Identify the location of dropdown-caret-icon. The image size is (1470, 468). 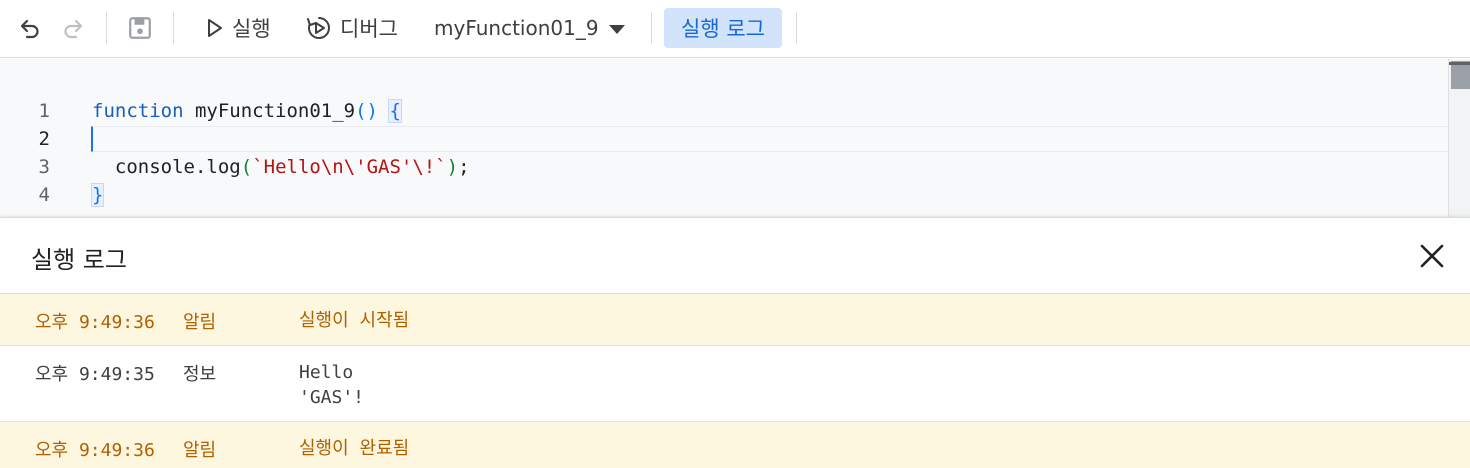
(616, 29).